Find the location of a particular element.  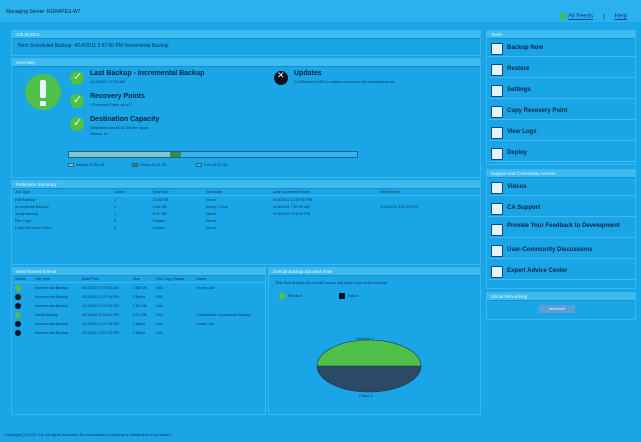

table-cell: File Copy is located at coordinates (23, 220).